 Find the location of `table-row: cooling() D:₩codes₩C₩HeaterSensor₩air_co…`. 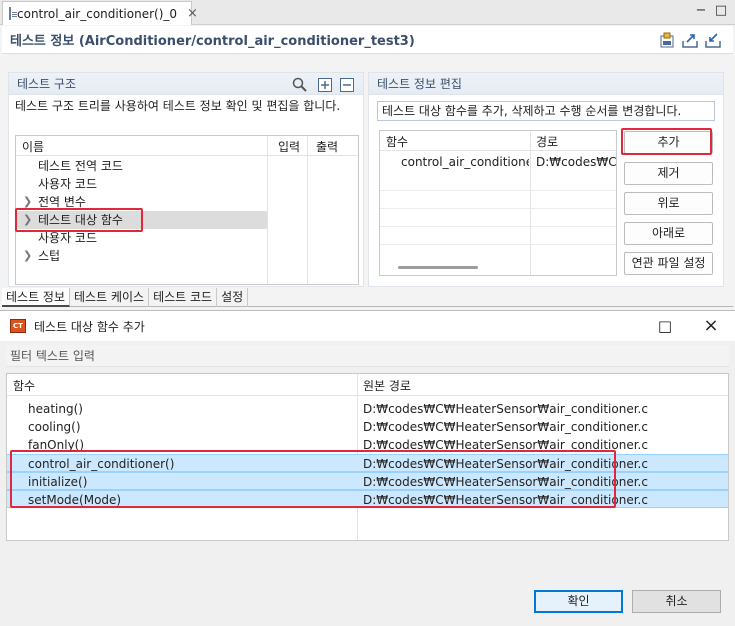

table-row: cooling() D:₩codes₩C₩HeaterSensor₩air_co… is located at coordinates (367, 427).